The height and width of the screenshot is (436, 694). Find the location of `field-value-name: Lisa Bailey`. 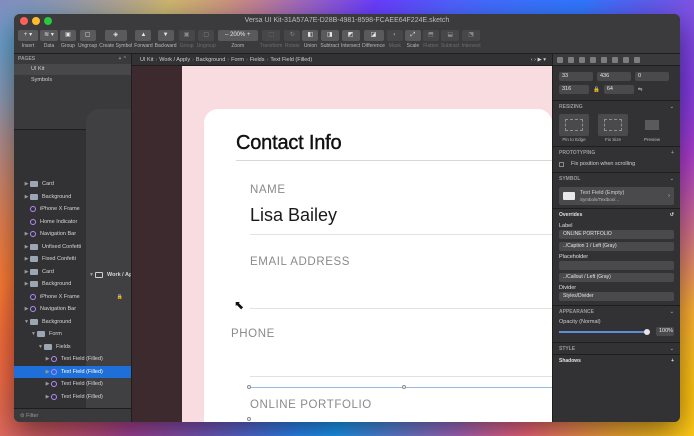

field-value-name: Lisa Bailey is located at coordinates (293, 215).